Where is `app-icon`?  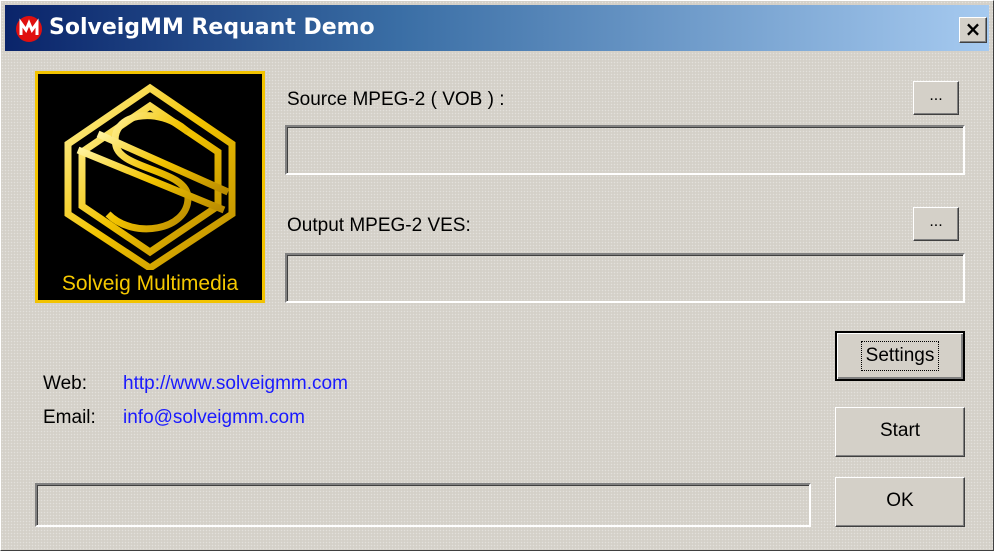
app-icon is located at coordinates (29, 29).